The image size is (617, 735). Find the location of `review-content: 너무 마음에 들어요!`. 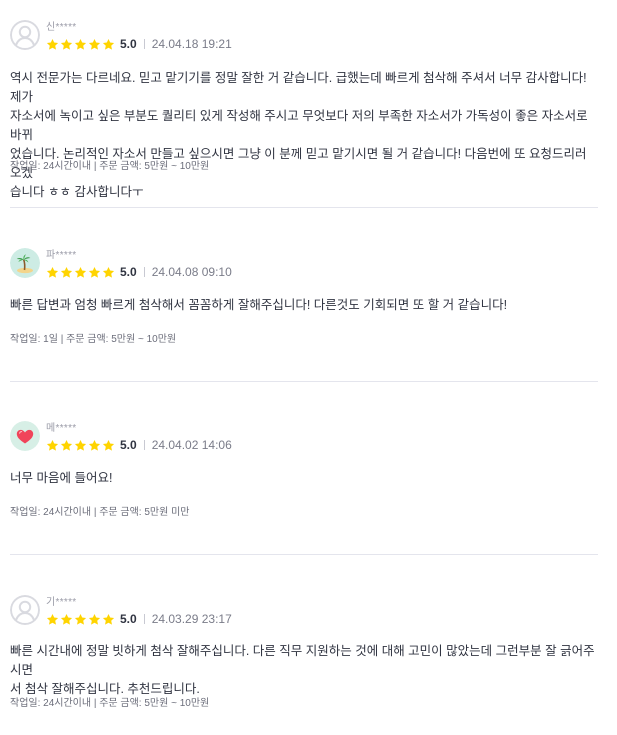

review-content: 너무 마음에 들어요! is located at coordinates (61, 478).